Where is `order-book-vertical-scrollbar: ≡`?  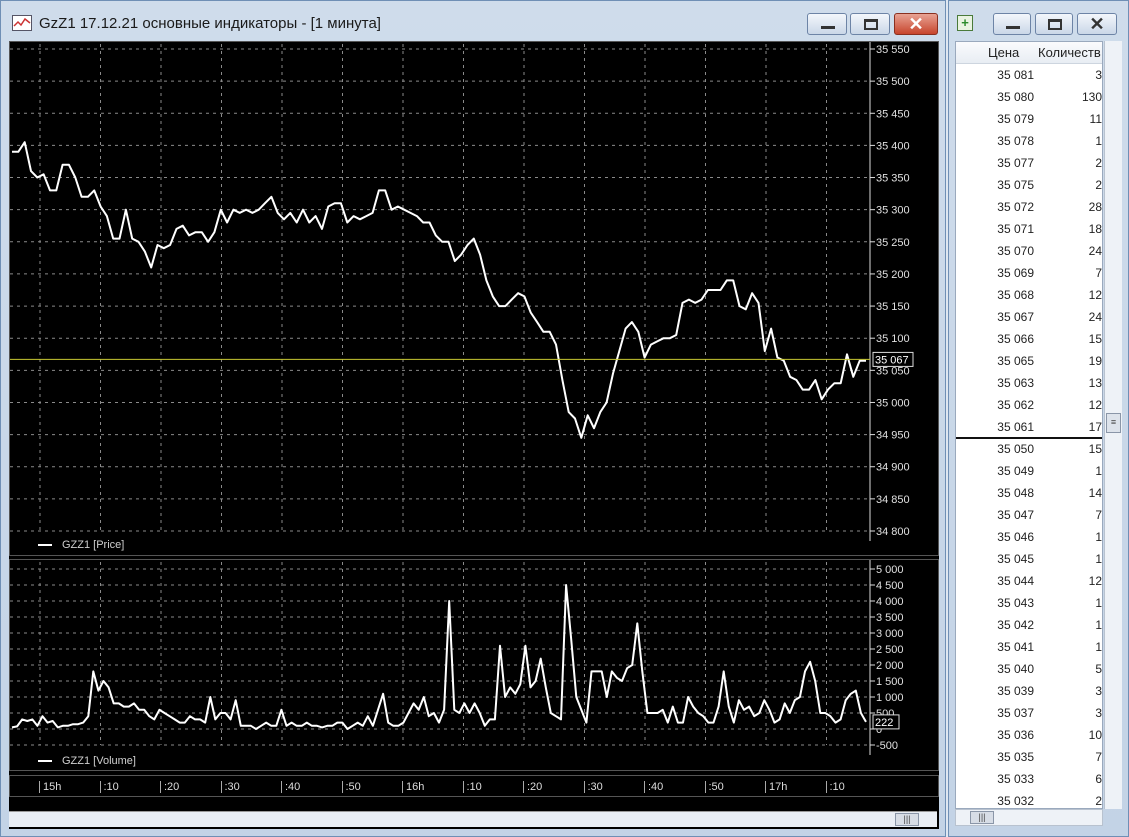
order-book-vertical-scrollbar: ≡ is located at coordinates (1113, 425).